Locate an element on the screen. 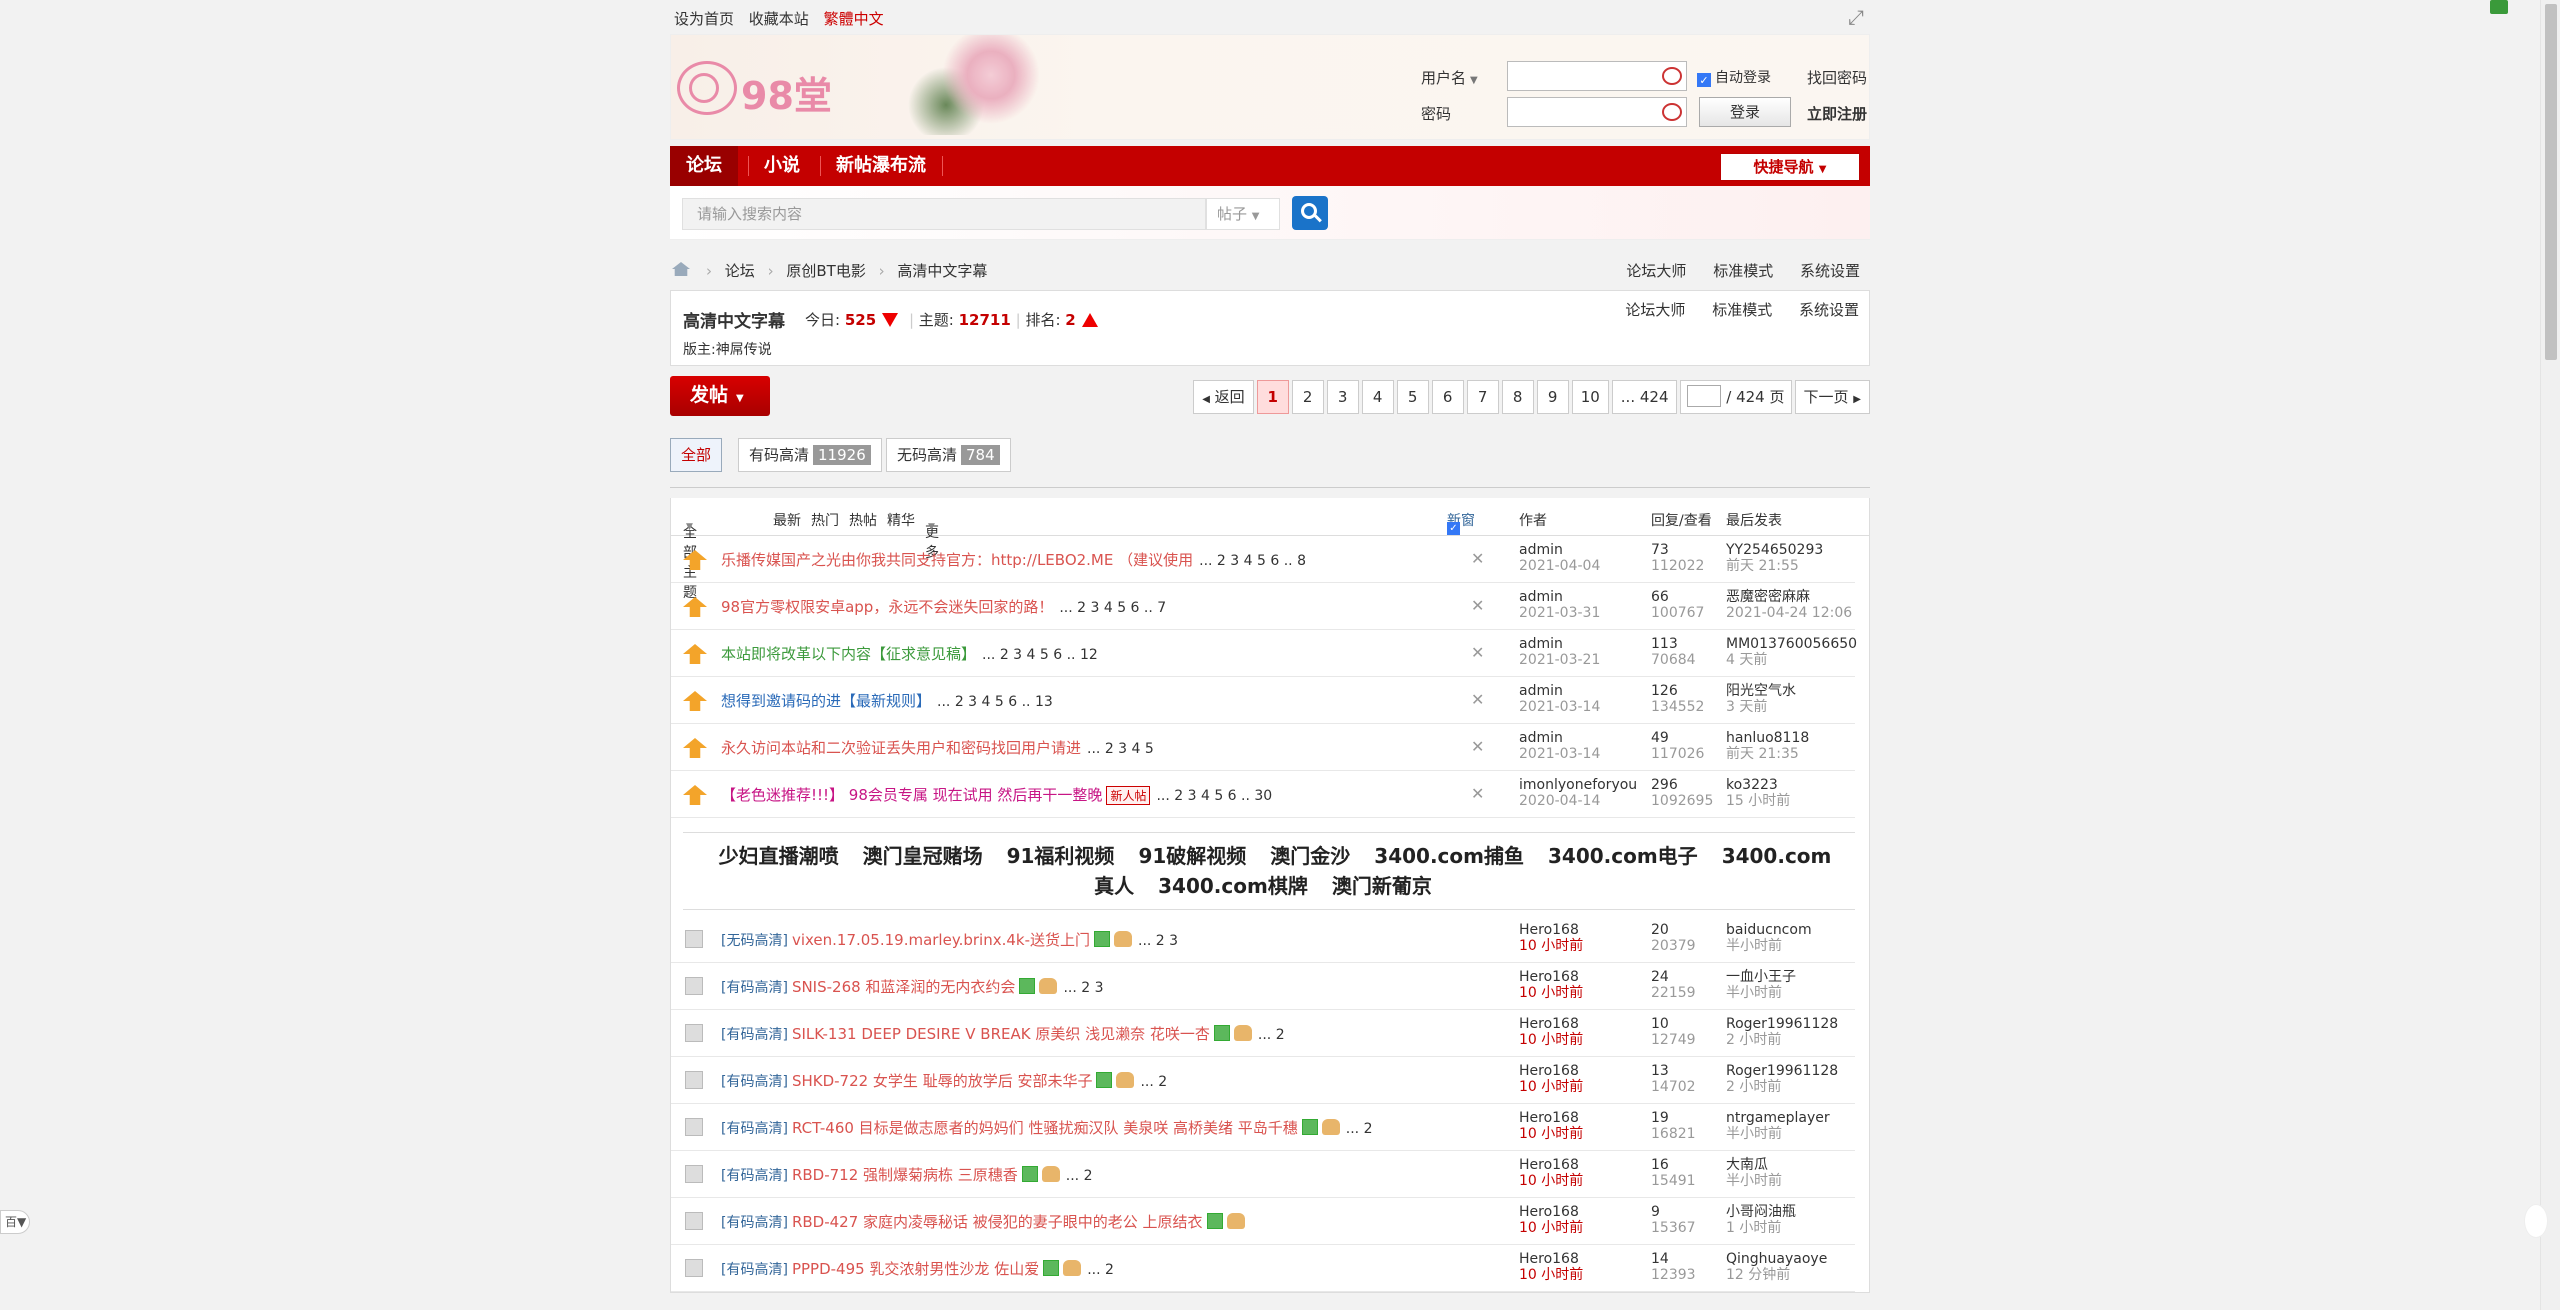  thread-pages: ... 2 3 4 5 6 .. 30 is located at coordinates (1214, 796).